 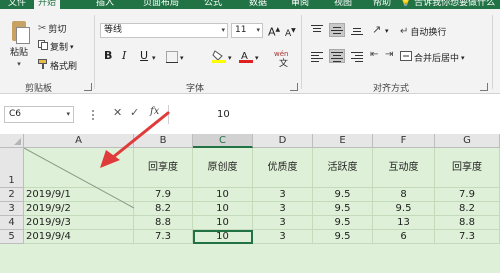 What do you see at coordinates (337, 30) in the screenshot?
I see `middle-align-icon` at bounding box center [337, 30].